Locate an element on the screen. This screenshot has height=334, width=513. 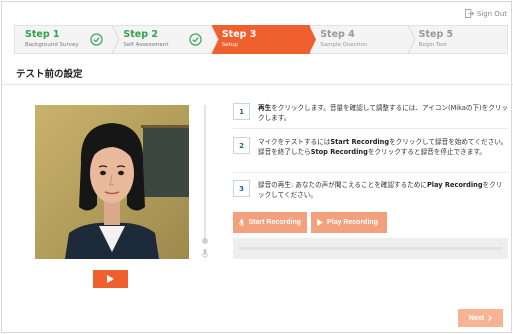
avatar-play-button is located at coordinates (110, 279).